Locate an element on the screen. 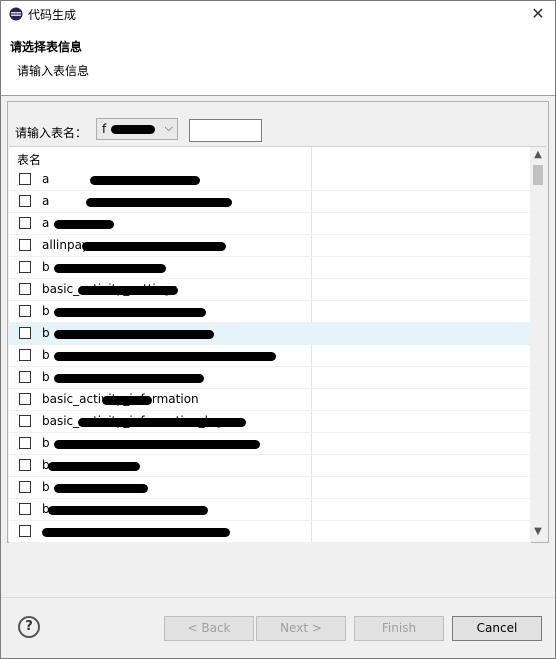 This screenshot has height=659, width=556. column-header: 表名 is located at coordinates (270, 158).